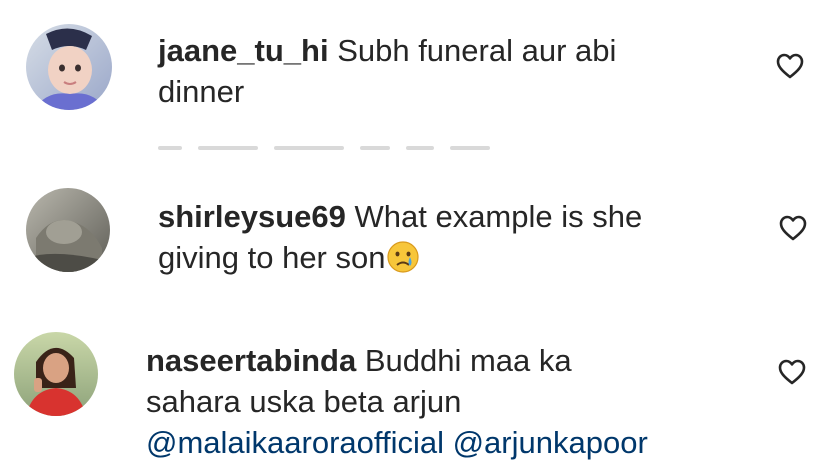 This screenshot has height=463, width=830. Describe the element at coordinates (272, 257) in the screenshot. I see `comment-body-cont: giving to her son` at that location.